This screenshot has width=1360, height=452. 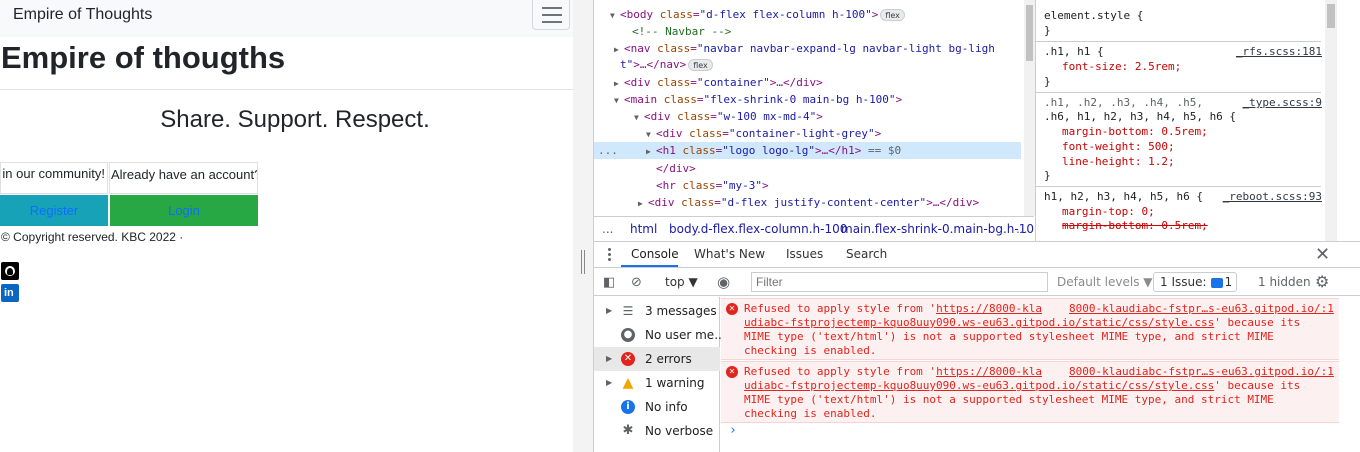 What do you see at coordinates (758, 229) in the screenshot?
I see `breadcrumb-item-body: body.d-flex.flex-column.h-100` at bounding box center [758, 229].